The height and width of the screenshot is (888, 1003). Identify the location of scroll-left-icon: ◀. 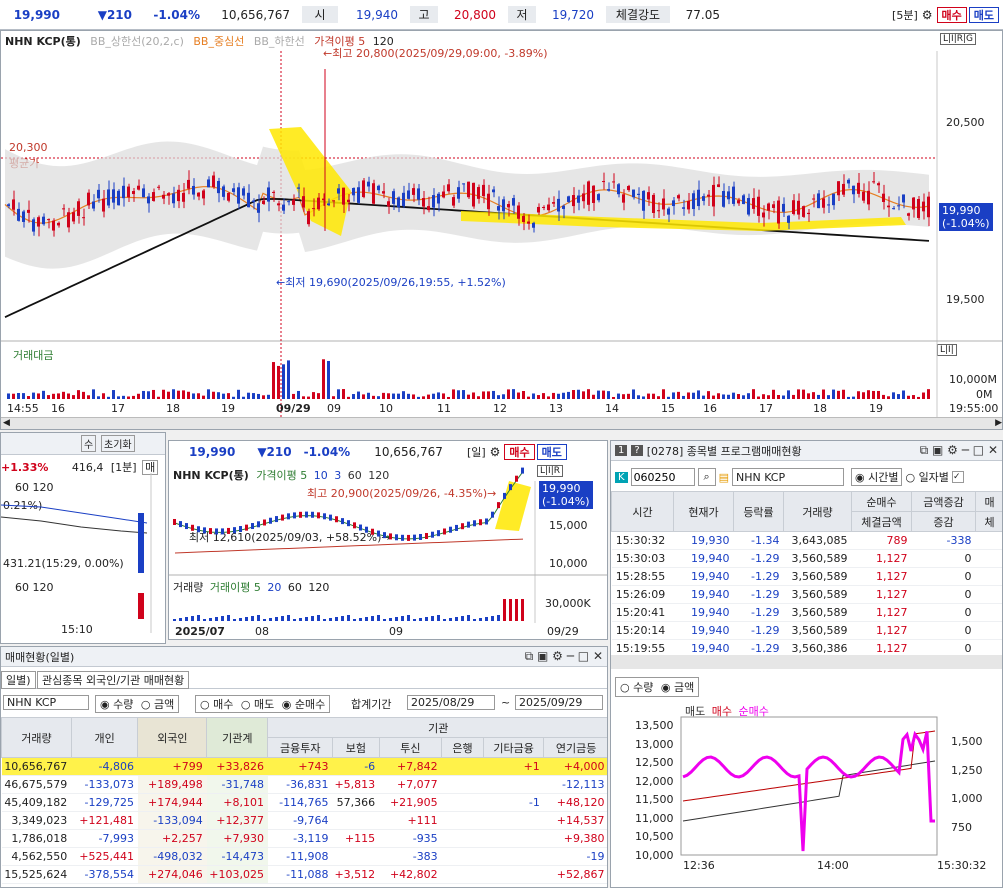
(6, 423).